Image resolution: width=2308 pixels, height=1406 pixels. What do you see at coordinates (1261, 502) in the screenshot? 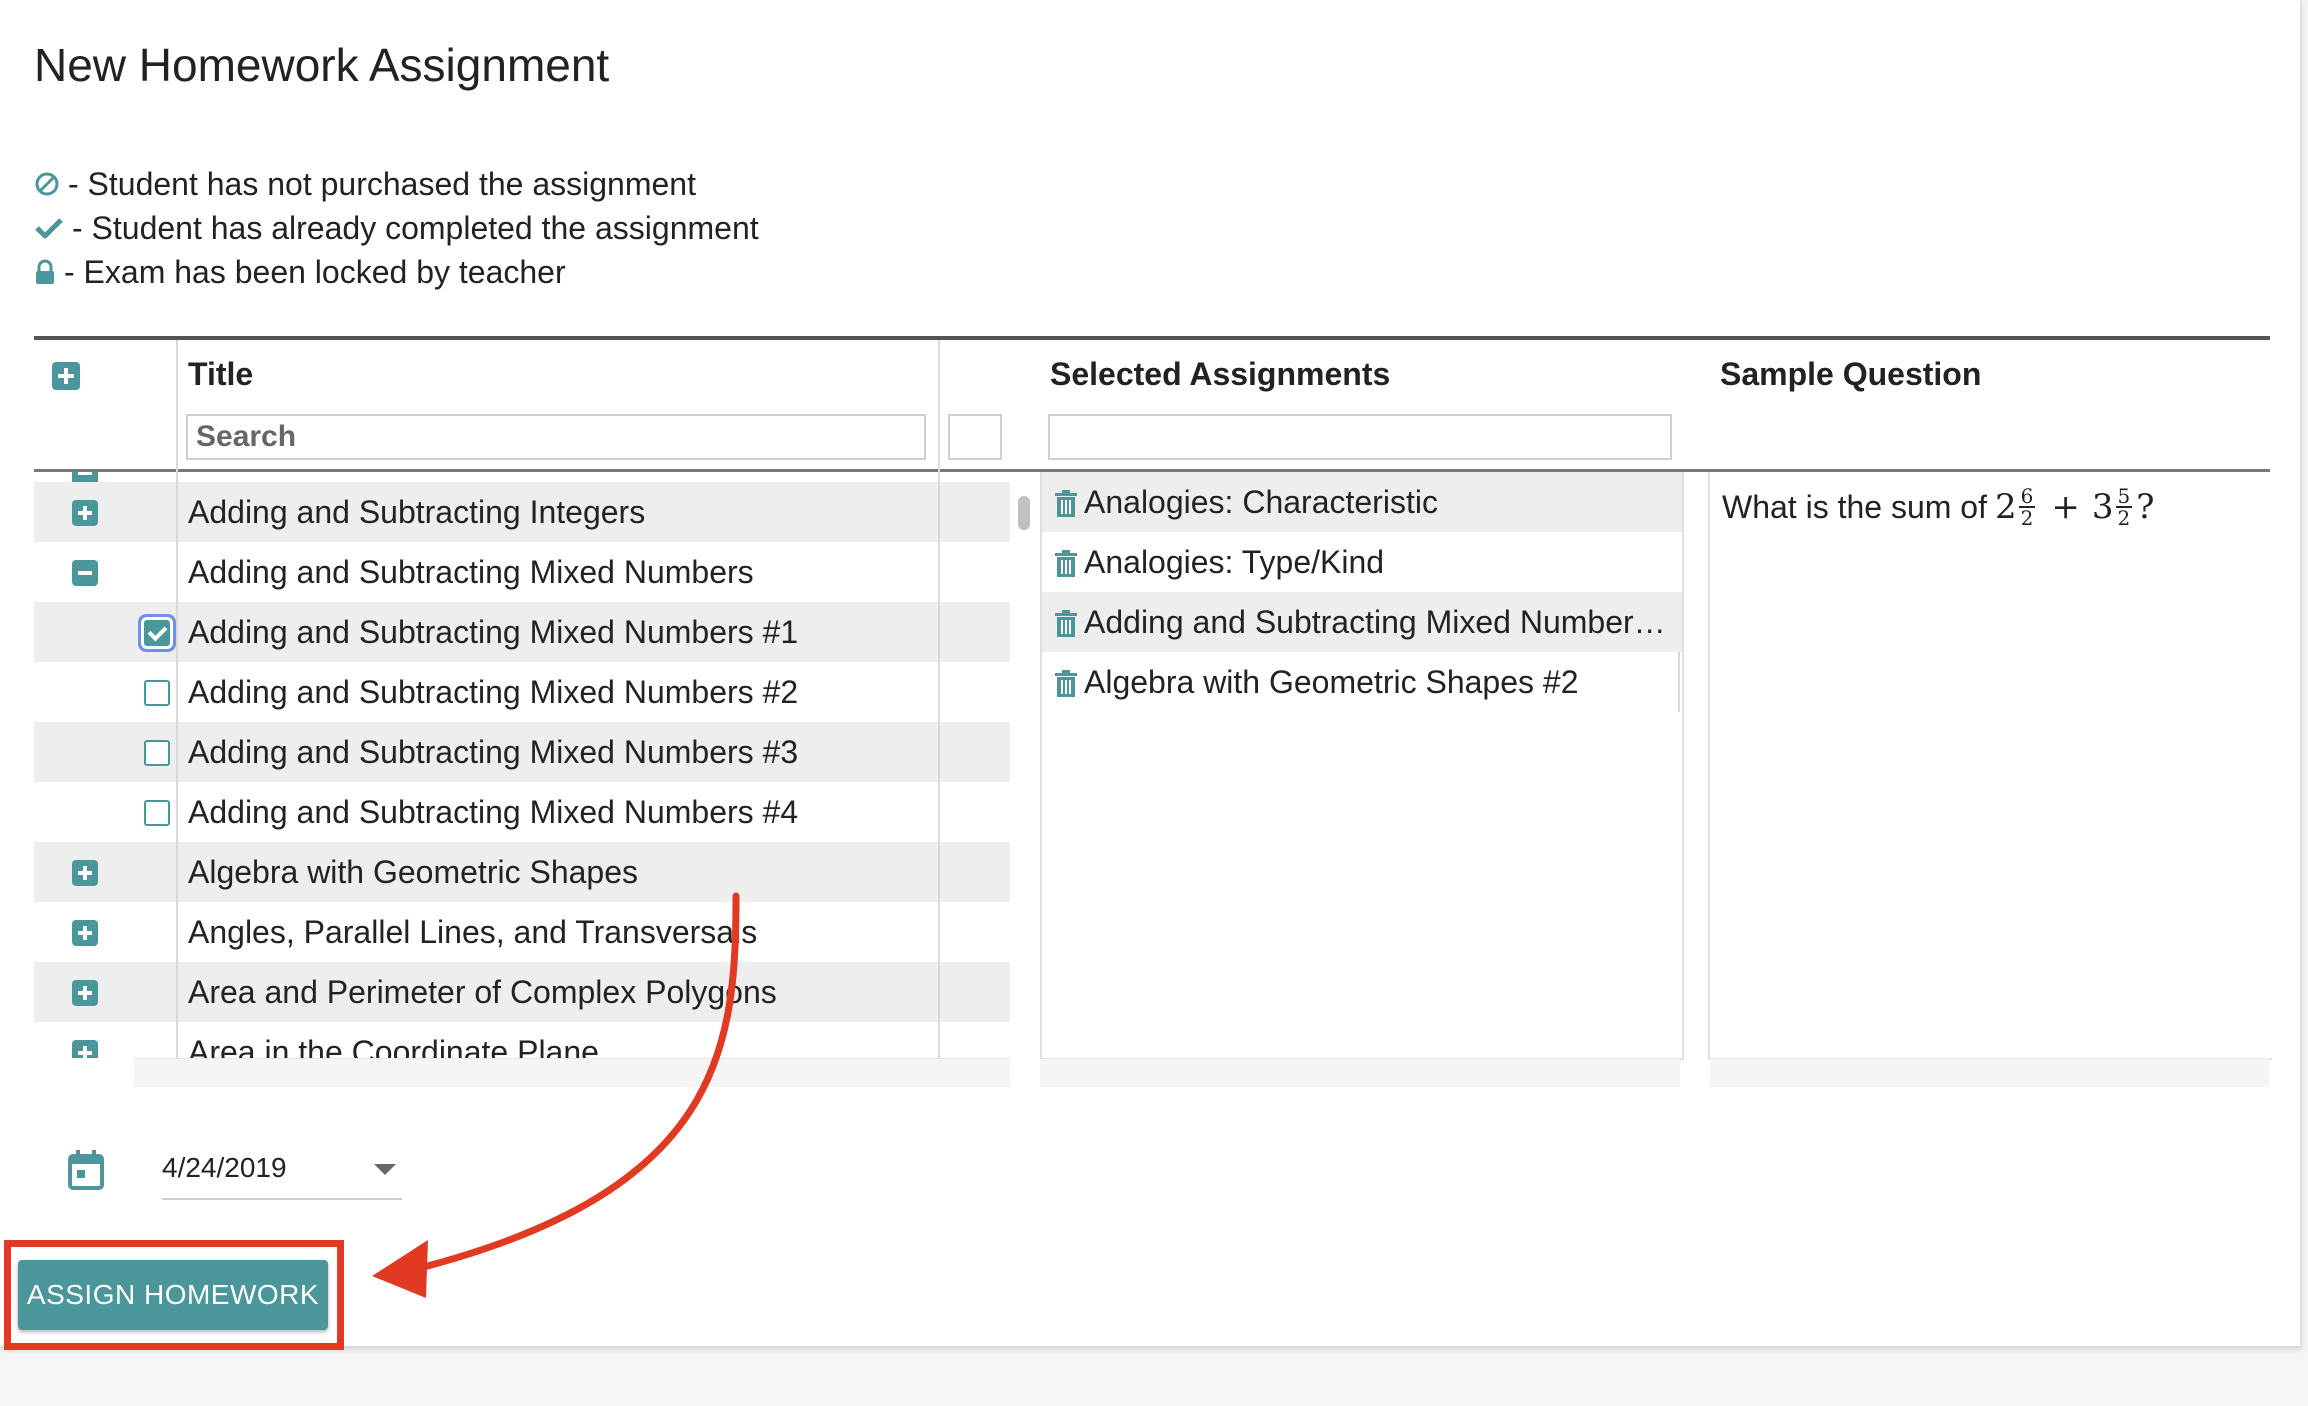
I see `selected-item-label: Analogies: Characteristic` at bounding box center [1261, 502].